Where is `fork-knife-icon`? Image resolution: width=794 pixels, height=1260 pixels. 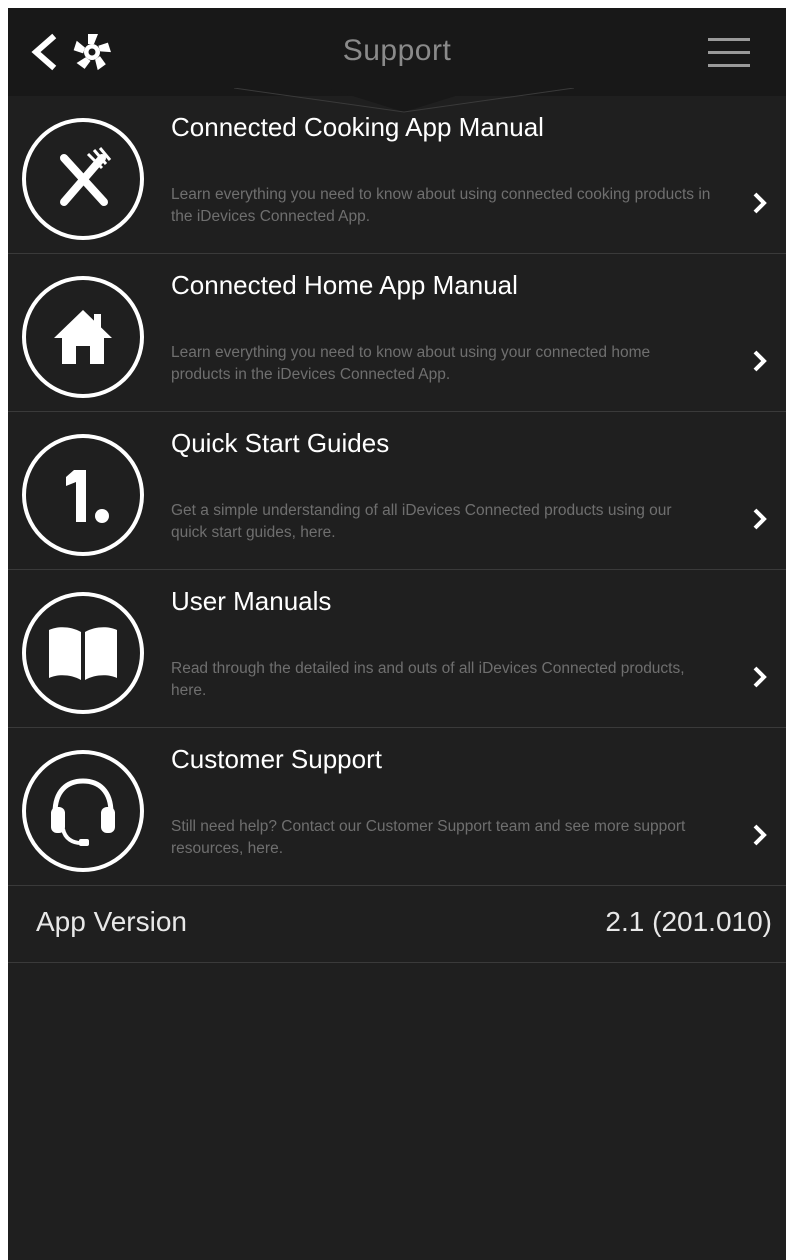
fork-knife-icon is located at coordinates (83, 179).